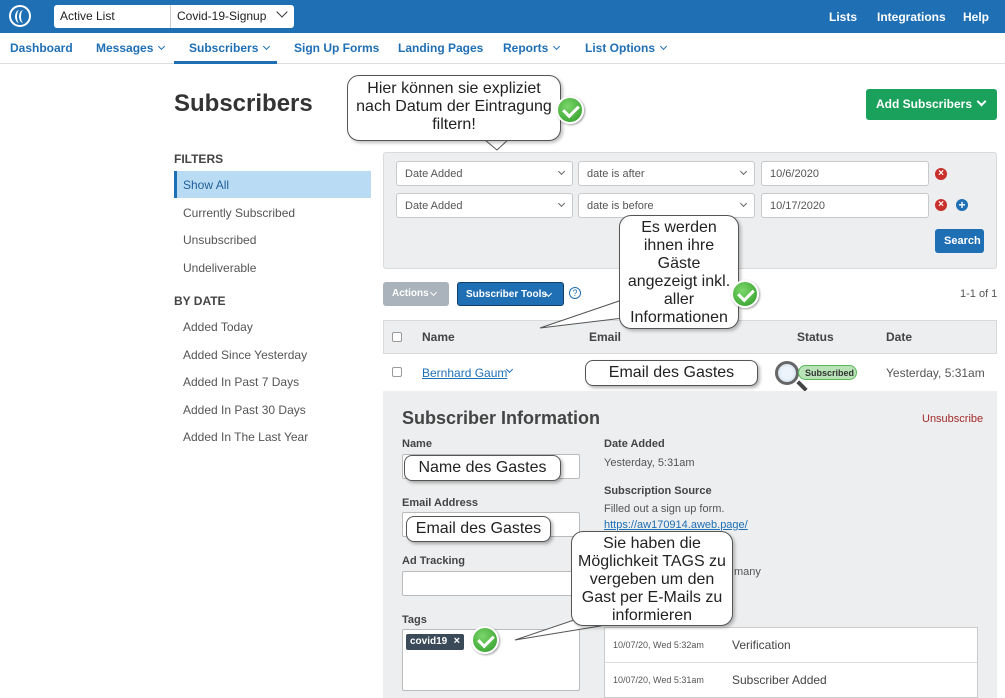 The width and height of the screenshot is (1005, 698). Describe the element at coordinates (174, 16) in the screenshot. I see `active-list-select: Active List Covid-19-Signup` at that location.